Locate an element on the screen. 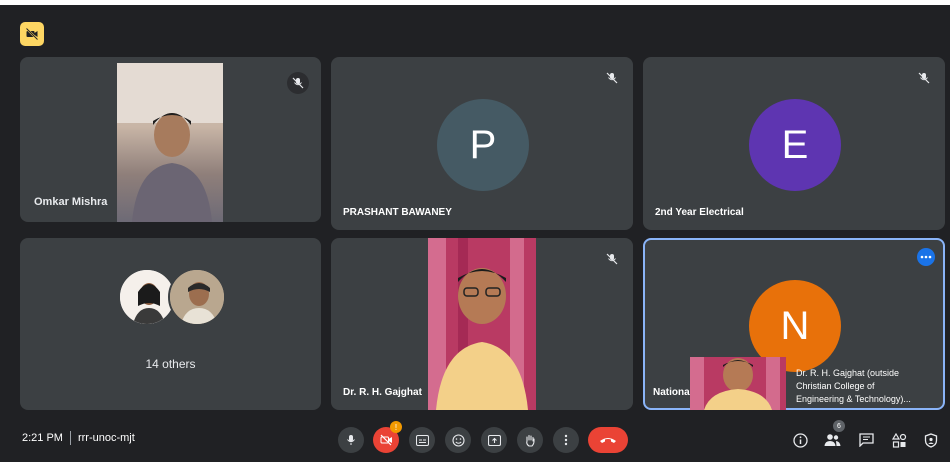 This screenshot has width=950, height=462. tile-options-button is located at coordinates (926, 257).